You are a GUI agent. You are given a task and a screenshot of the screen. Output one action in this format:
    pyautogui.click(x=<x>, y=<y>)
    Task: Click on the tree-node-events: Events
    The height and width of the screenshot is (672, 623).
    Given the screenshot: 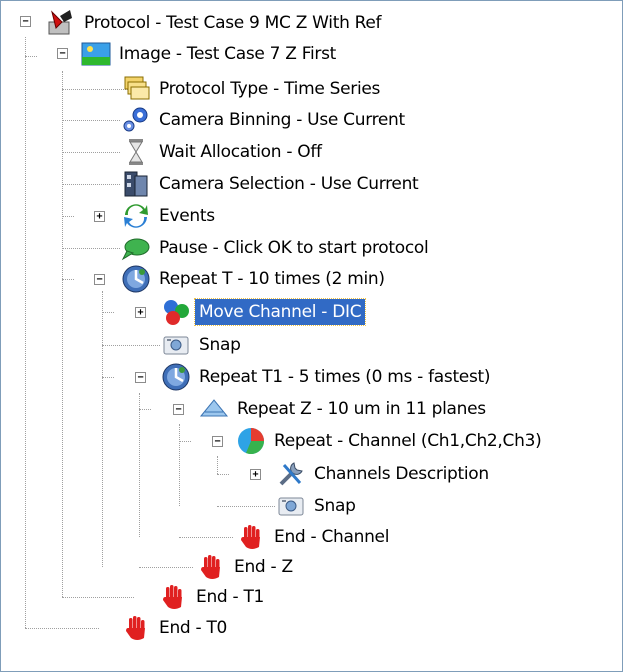 What is the action you would take?
    pyautogui.click(x=170, y=216)
    